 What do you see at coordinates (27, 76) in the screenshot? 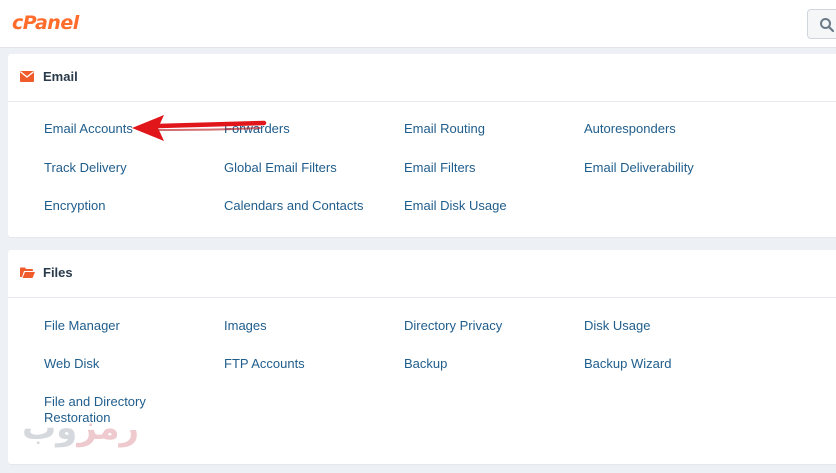
I see `envelope-icon` at bounding box center [27, 76].